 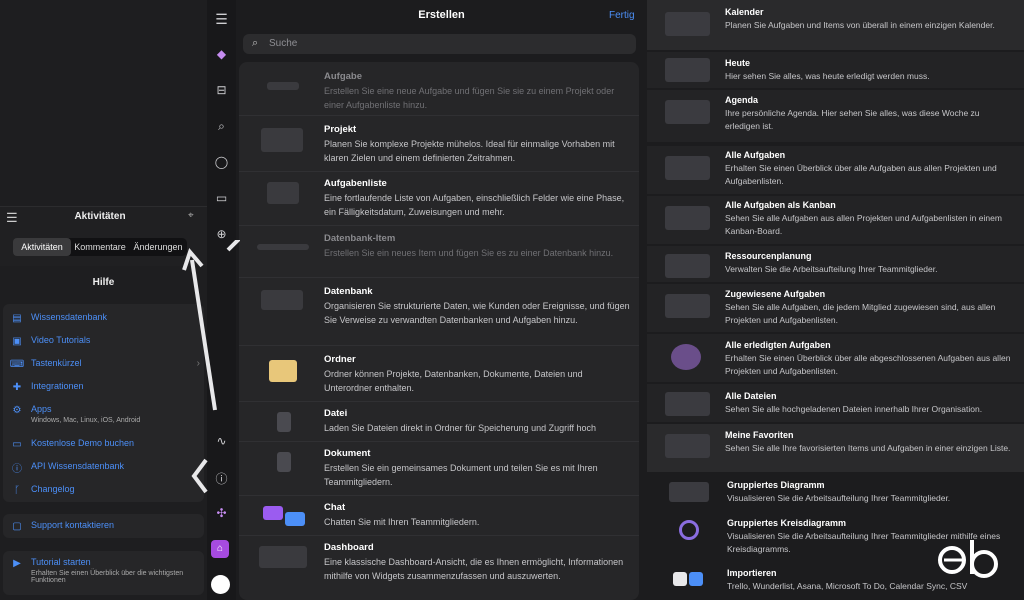 What do you see at coordinates (680, 579) in the screenshot?
I see `import-arrow-icon` at bounding box center [680, 579].